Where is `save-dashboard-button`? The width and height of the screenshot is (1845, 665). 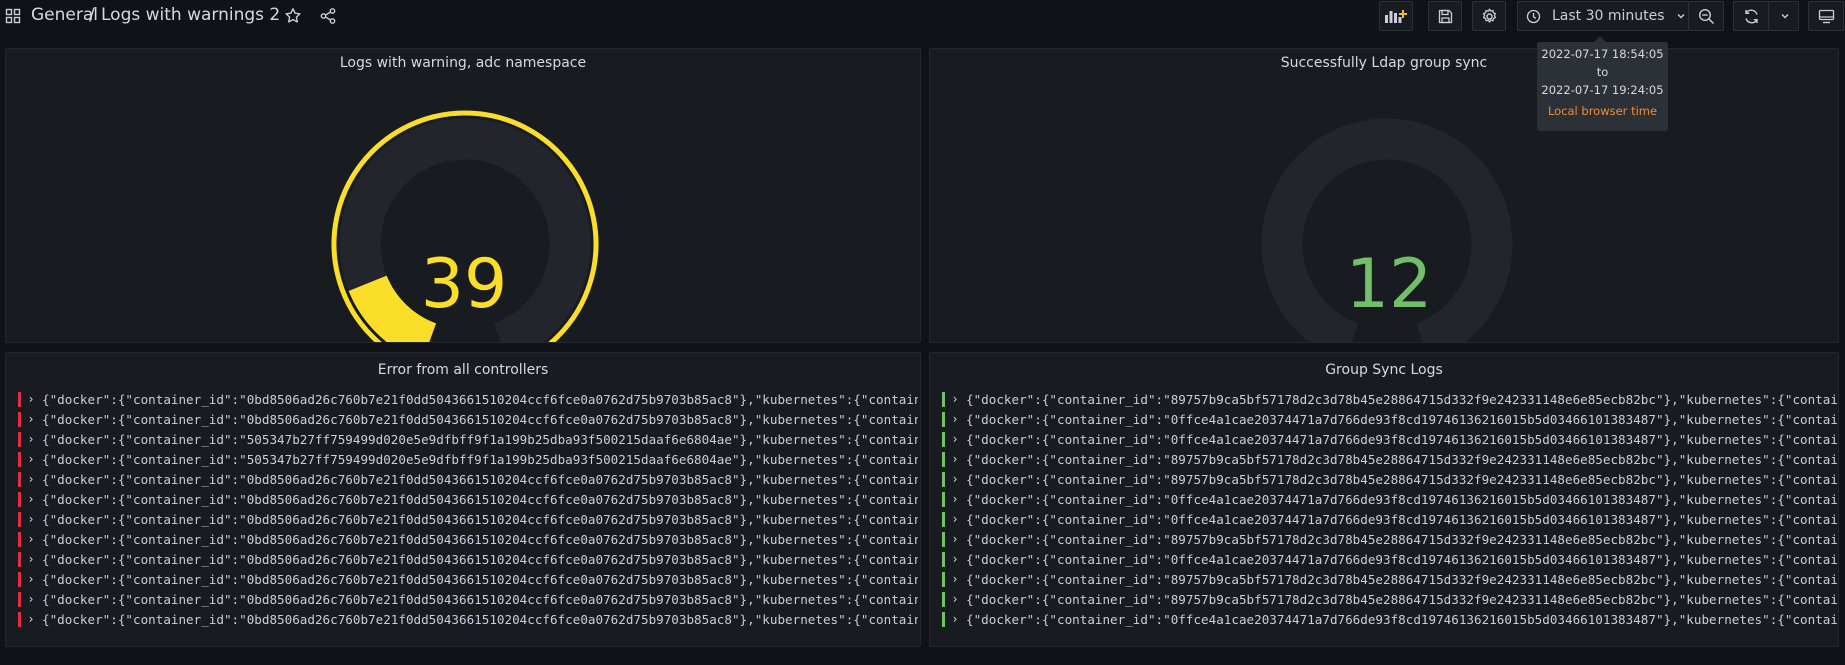
save-dashboard-button is located at coordinates (1445, 16).